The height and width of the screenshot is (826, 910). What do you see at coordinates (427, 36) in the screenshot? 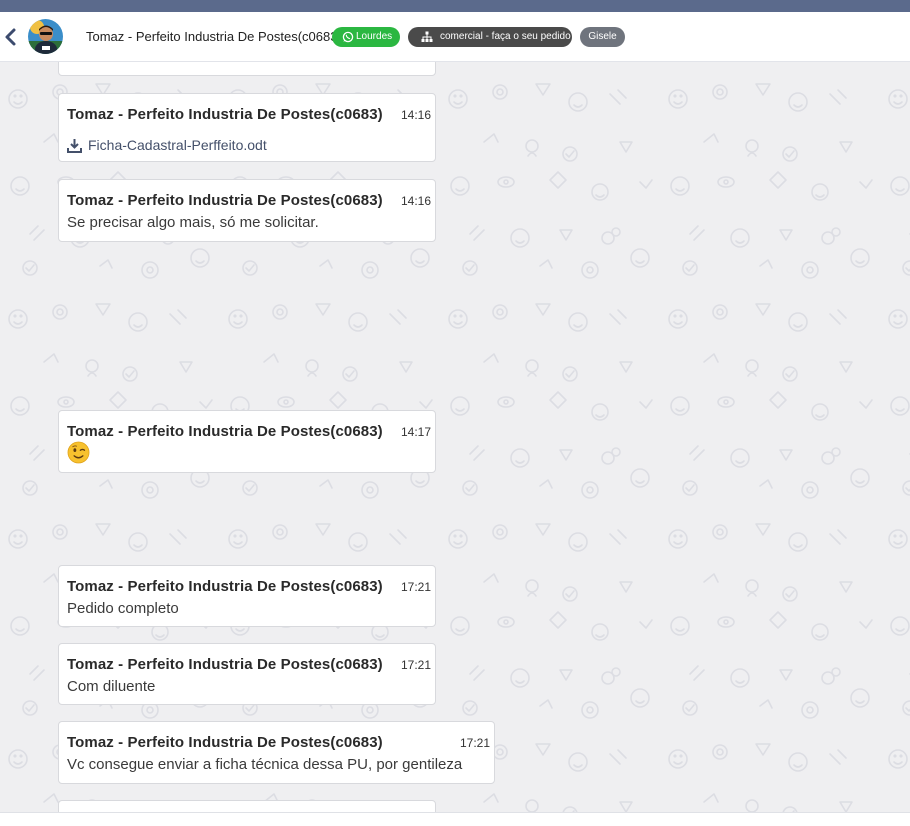
I see `sitemap-icon` at bounding box center [427, 36].